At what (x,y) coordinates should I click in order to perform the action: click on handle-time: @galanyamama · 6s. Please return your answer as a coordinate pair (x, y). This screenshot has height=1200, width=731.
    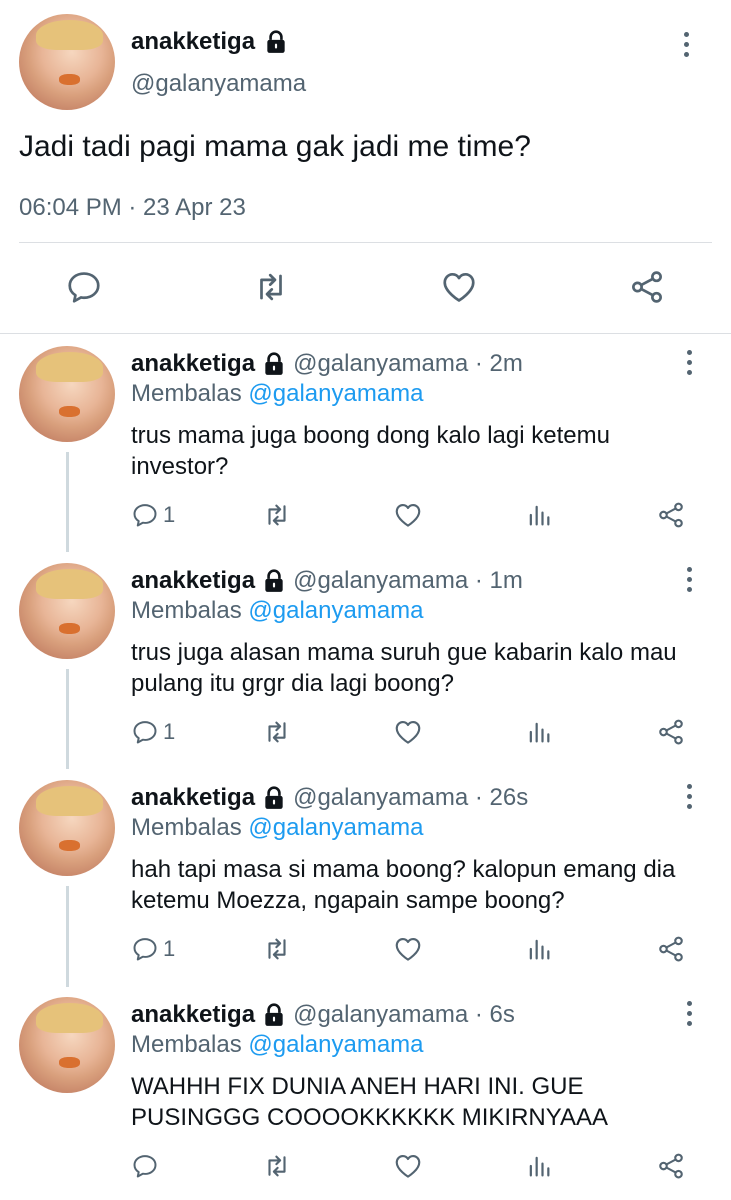
    Looking at the image, I should click on (404, 1015).